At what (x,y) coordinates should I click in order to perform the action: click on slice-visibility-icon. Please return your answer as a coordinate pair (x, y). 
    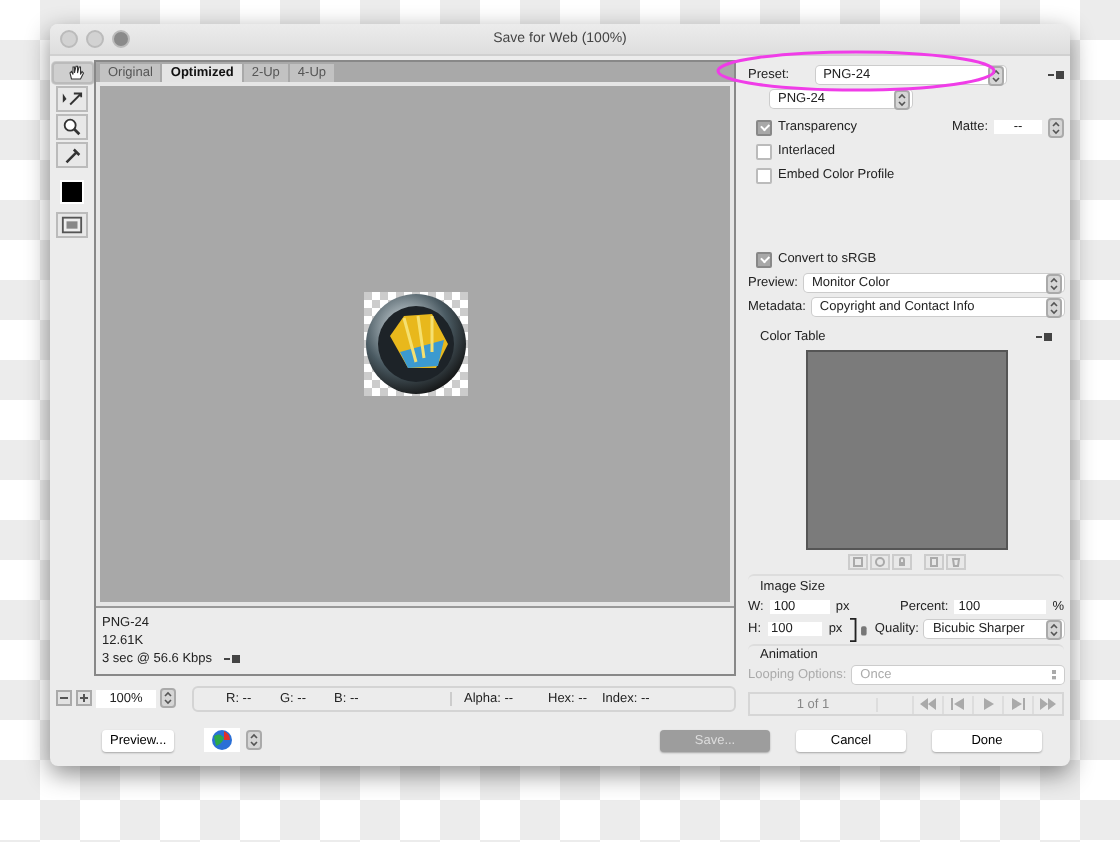
    Looking at the image, I should click on (72, 225).